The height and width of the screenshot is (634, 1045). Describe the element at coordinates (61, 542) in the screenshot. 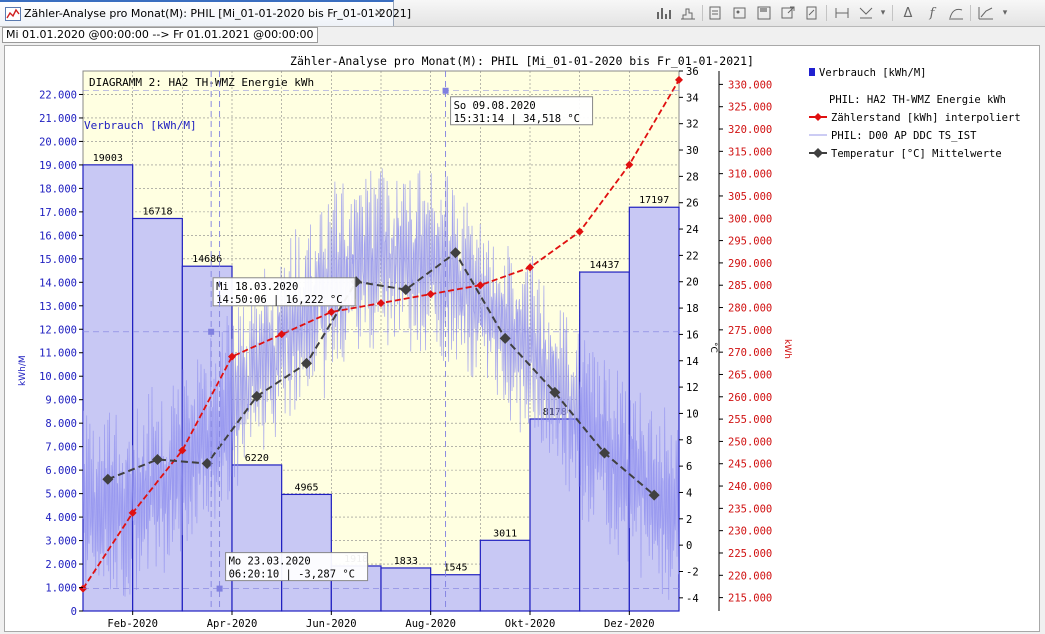

I see `left-axis-tick-label: 3.000` at that location.